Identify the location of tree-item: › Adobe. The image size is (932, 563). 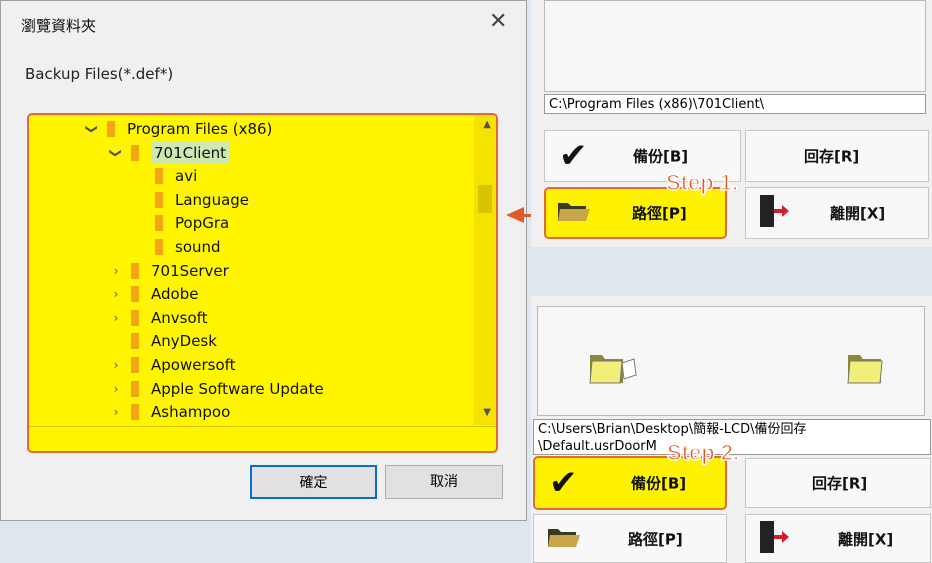
(249, 294).